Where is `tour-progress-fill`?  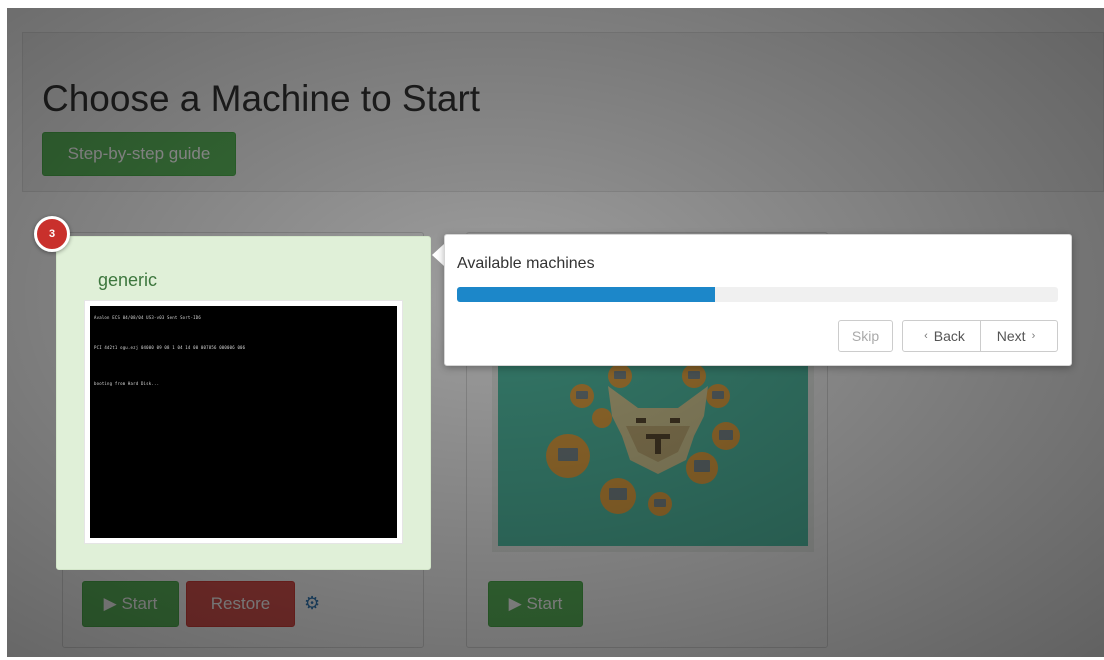 tour-progress-fill is located at coordinates (586, 294).